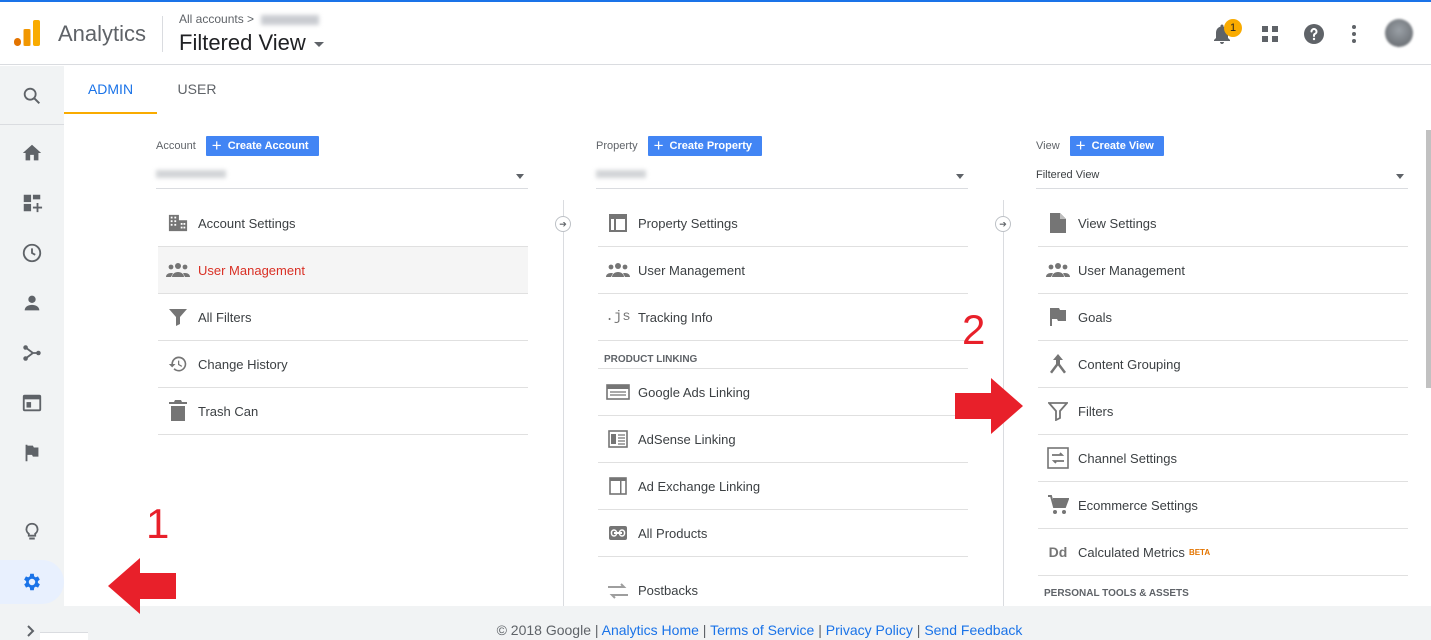 The height and width of the screenshot is (640, 1431). What do you see at coordinates (1095, 317) in the screenshot?
I see `menu-item-label: Goals` at bounding box center [1095, 317].